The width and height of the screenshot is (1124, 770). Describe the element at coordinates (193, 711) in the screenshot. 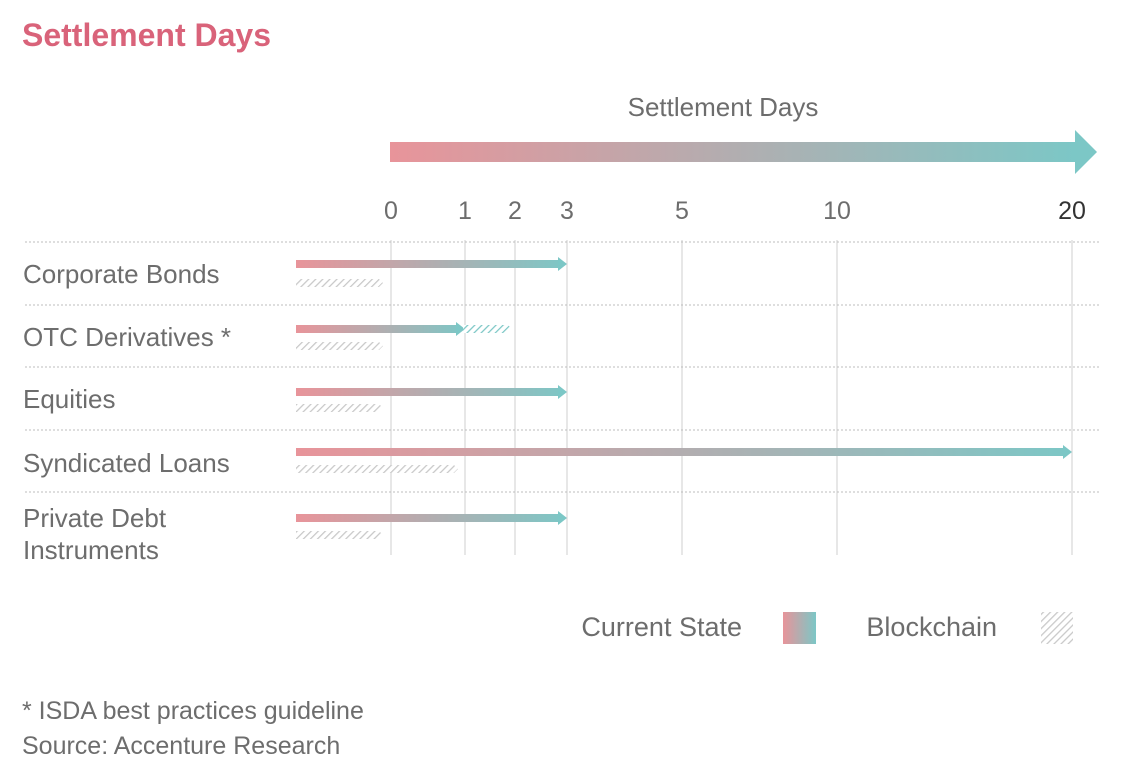

I see `footnote: * ISDA best practices guideline` at that location.